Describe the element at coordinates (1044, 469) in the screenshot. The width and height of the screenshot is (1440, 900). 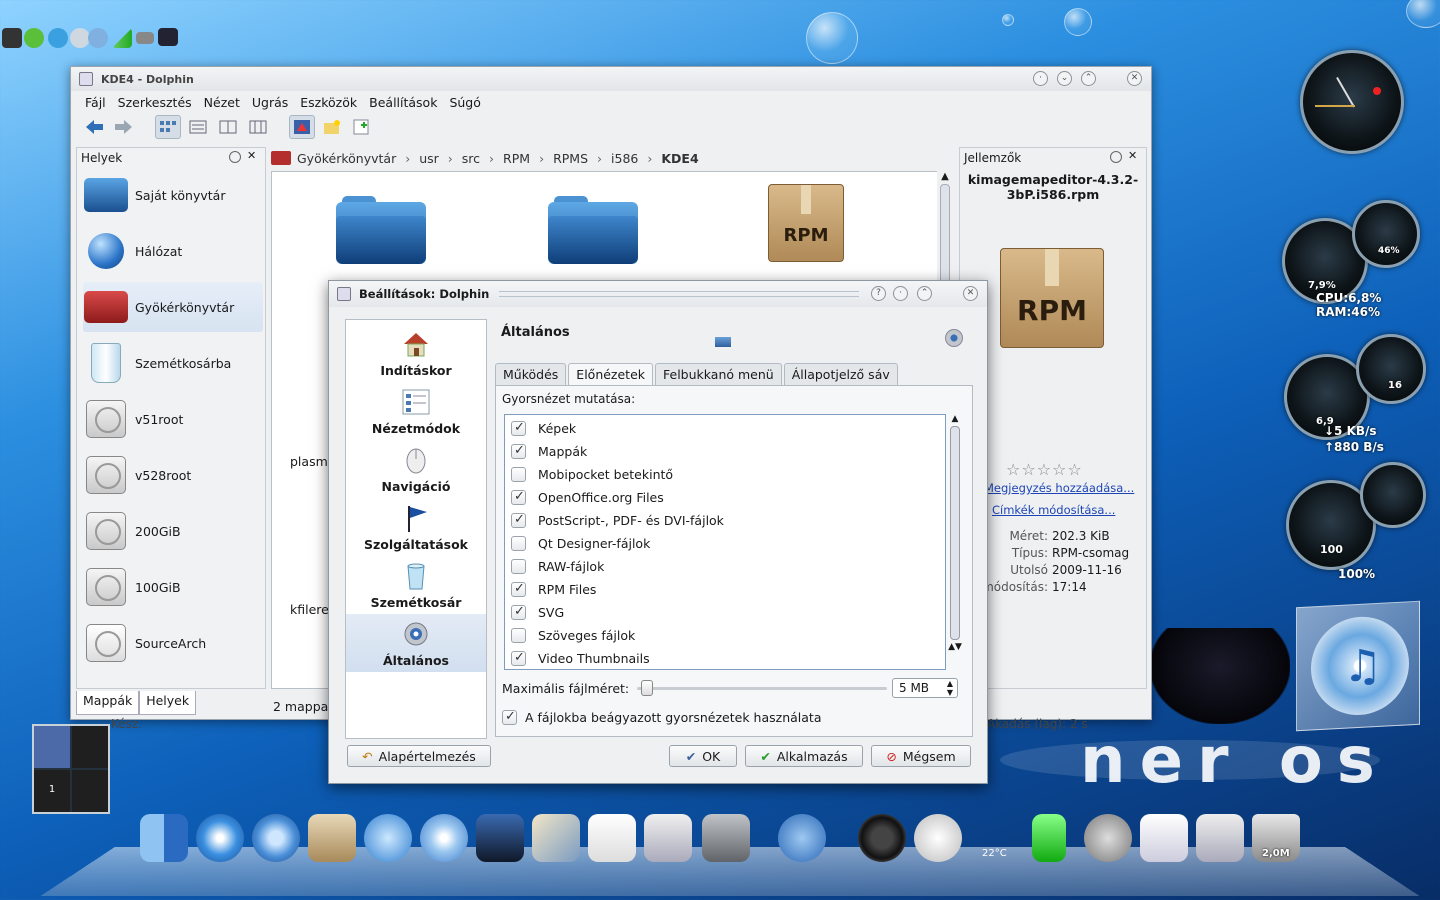
I see `rating-stars: ☆☆☆☆☆` at that location.